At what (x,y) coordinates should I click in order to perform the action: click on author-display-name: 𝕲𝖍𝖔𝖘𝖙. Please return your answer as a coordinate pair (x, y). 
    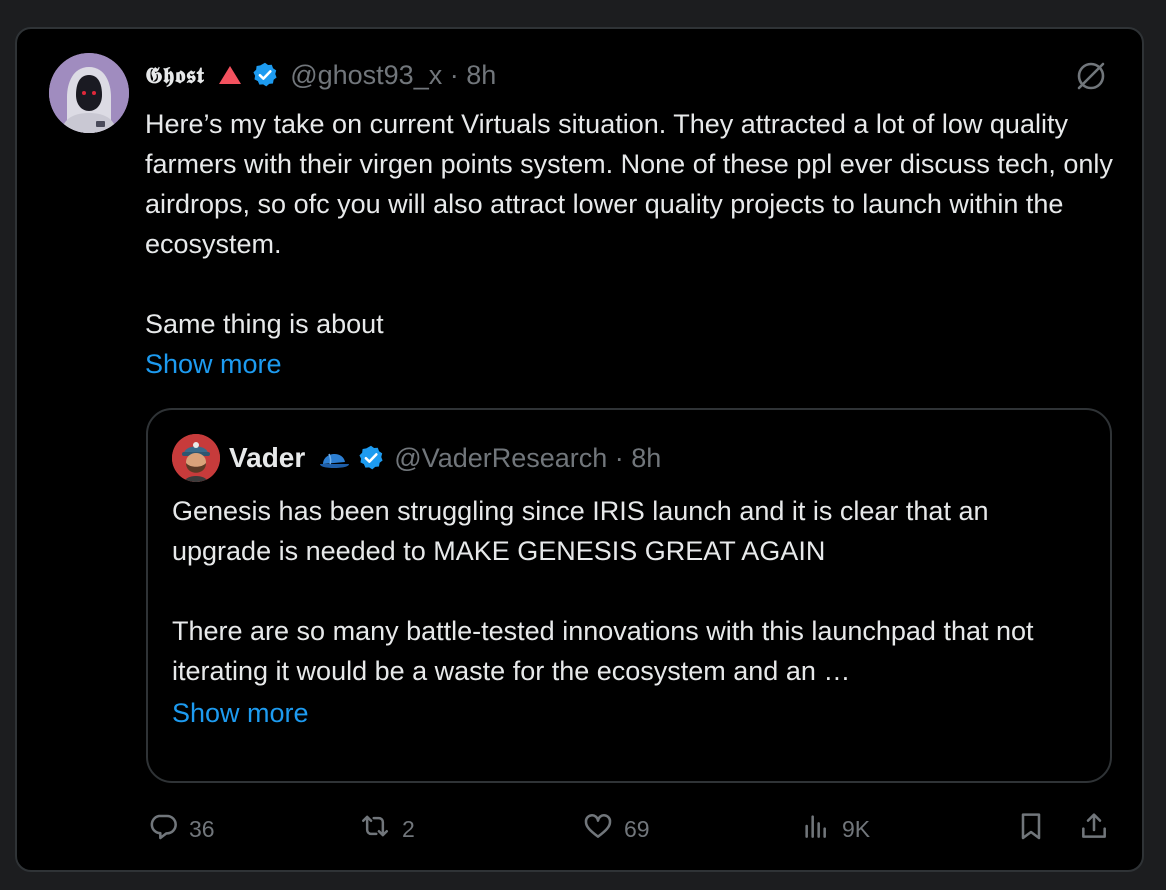
    Looking at the image, I should click on (174, 75).